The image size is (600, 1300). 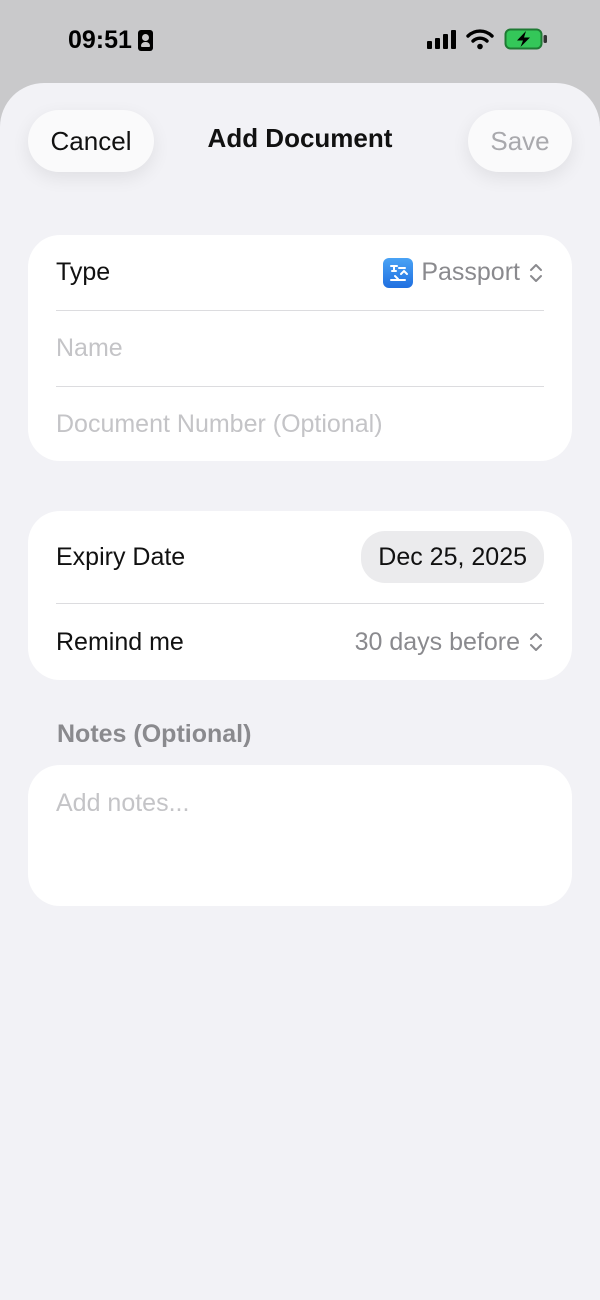 I want to click on remind-picker: 30 days before, so click(x=449, y=642).